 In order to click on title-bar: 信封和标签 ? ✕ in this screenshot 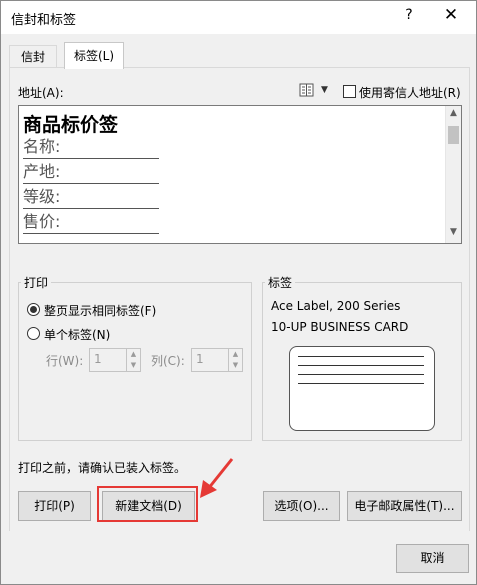, I will do `click(238, 17)`.